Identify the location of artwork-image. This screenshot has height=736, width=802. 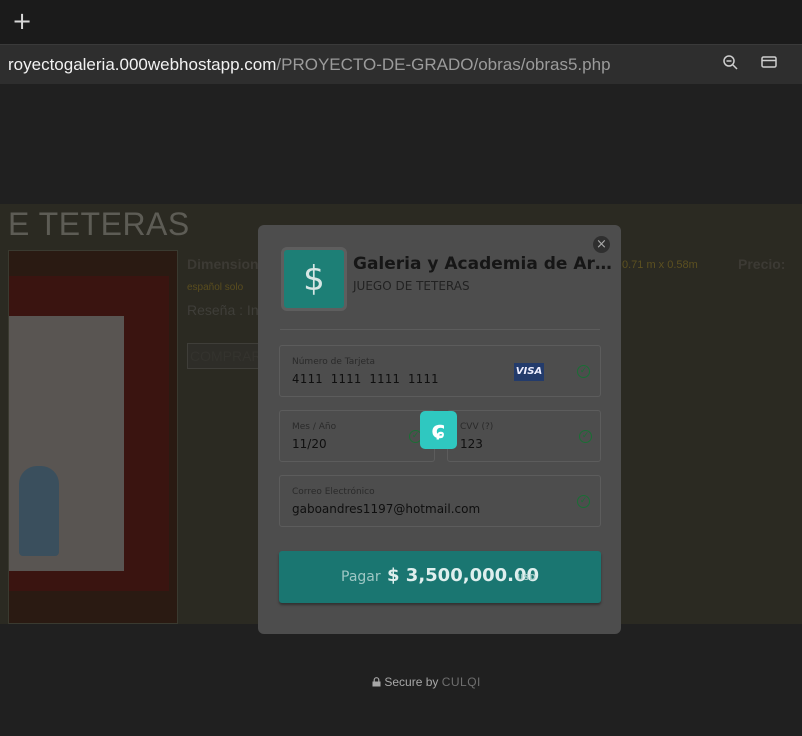
(93, 437).